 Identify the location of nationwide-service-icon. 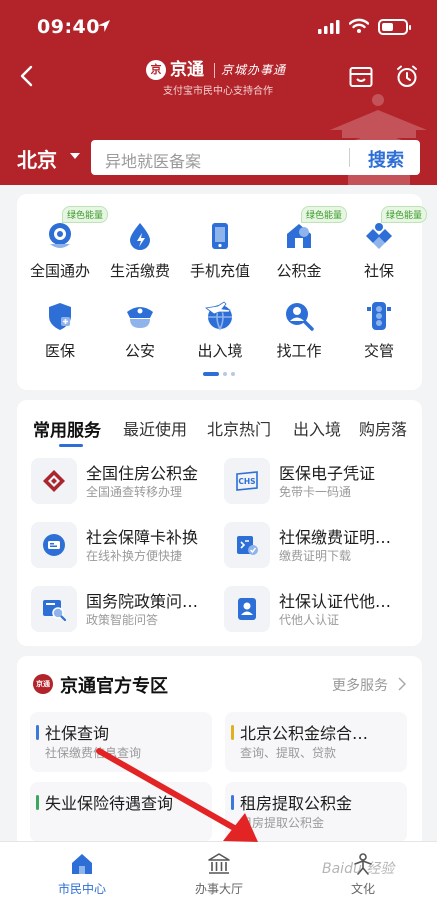
(60, 235).